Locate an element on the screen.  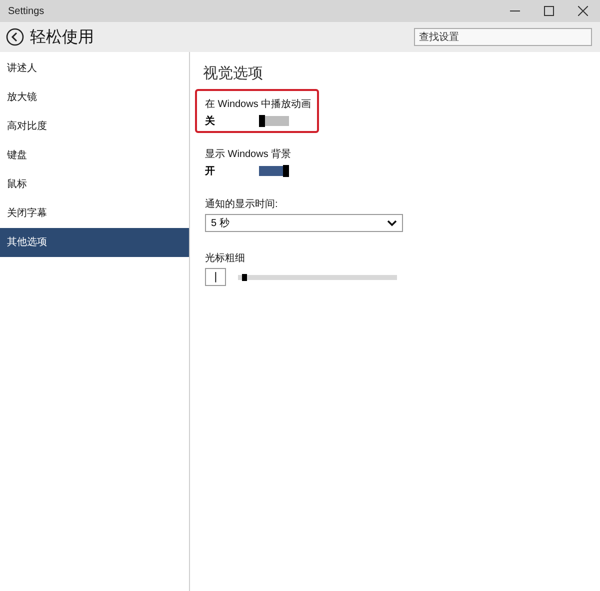
toggle-state-label: 开 is located at coordinates (210, 171).